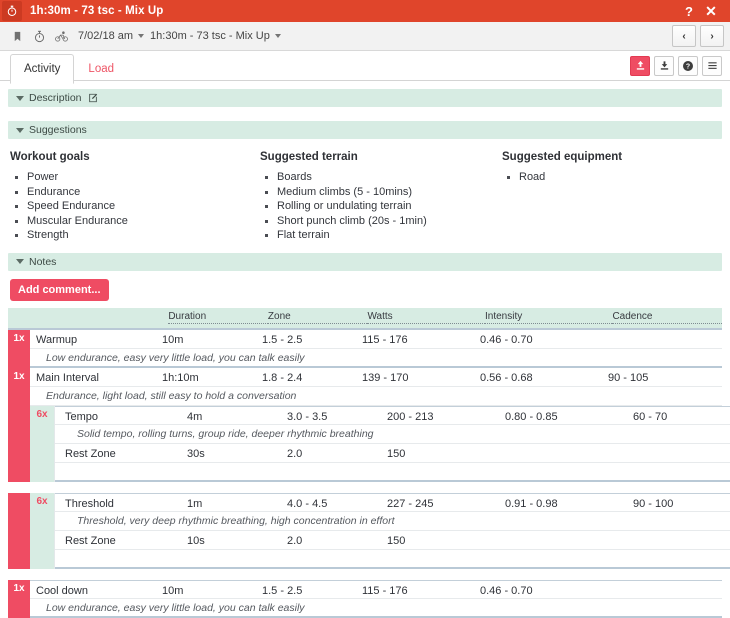  Describe the element at coordinates (365, 487) in the screenshot. I see `block-gap` at that location.